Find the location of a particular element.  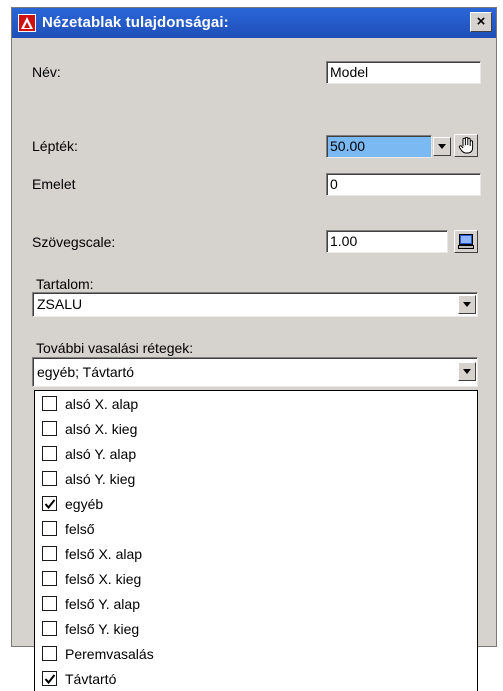

monitor-button is located at coordinates (466, 241).